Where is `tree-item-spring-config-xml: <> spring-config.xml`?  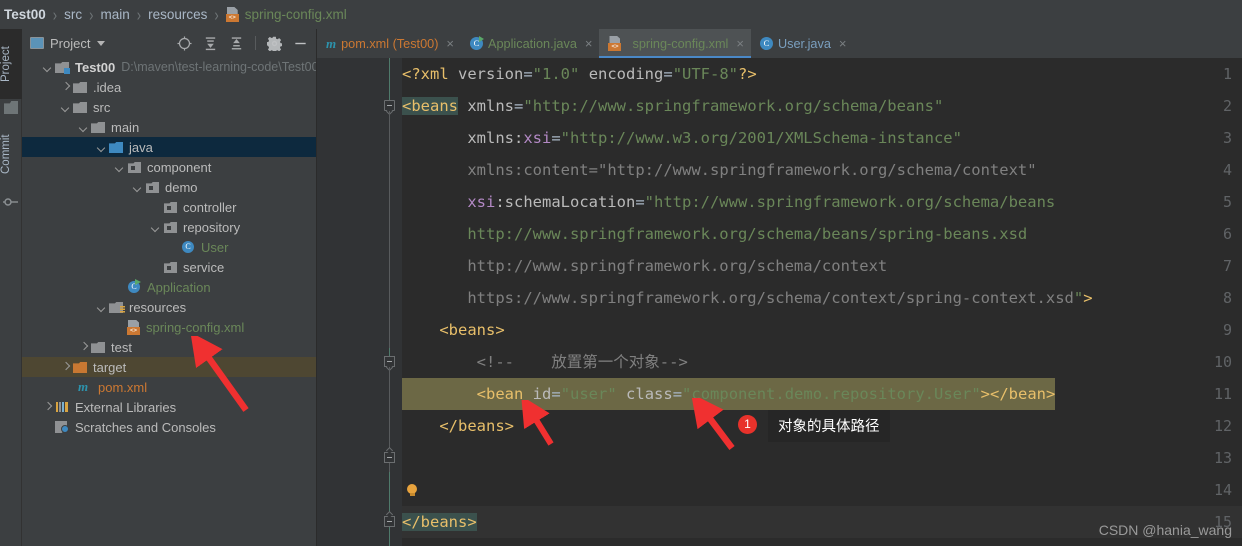
tree-item-spring-config-xml: <> spring-config.xml is located at coordinates (169, 327).